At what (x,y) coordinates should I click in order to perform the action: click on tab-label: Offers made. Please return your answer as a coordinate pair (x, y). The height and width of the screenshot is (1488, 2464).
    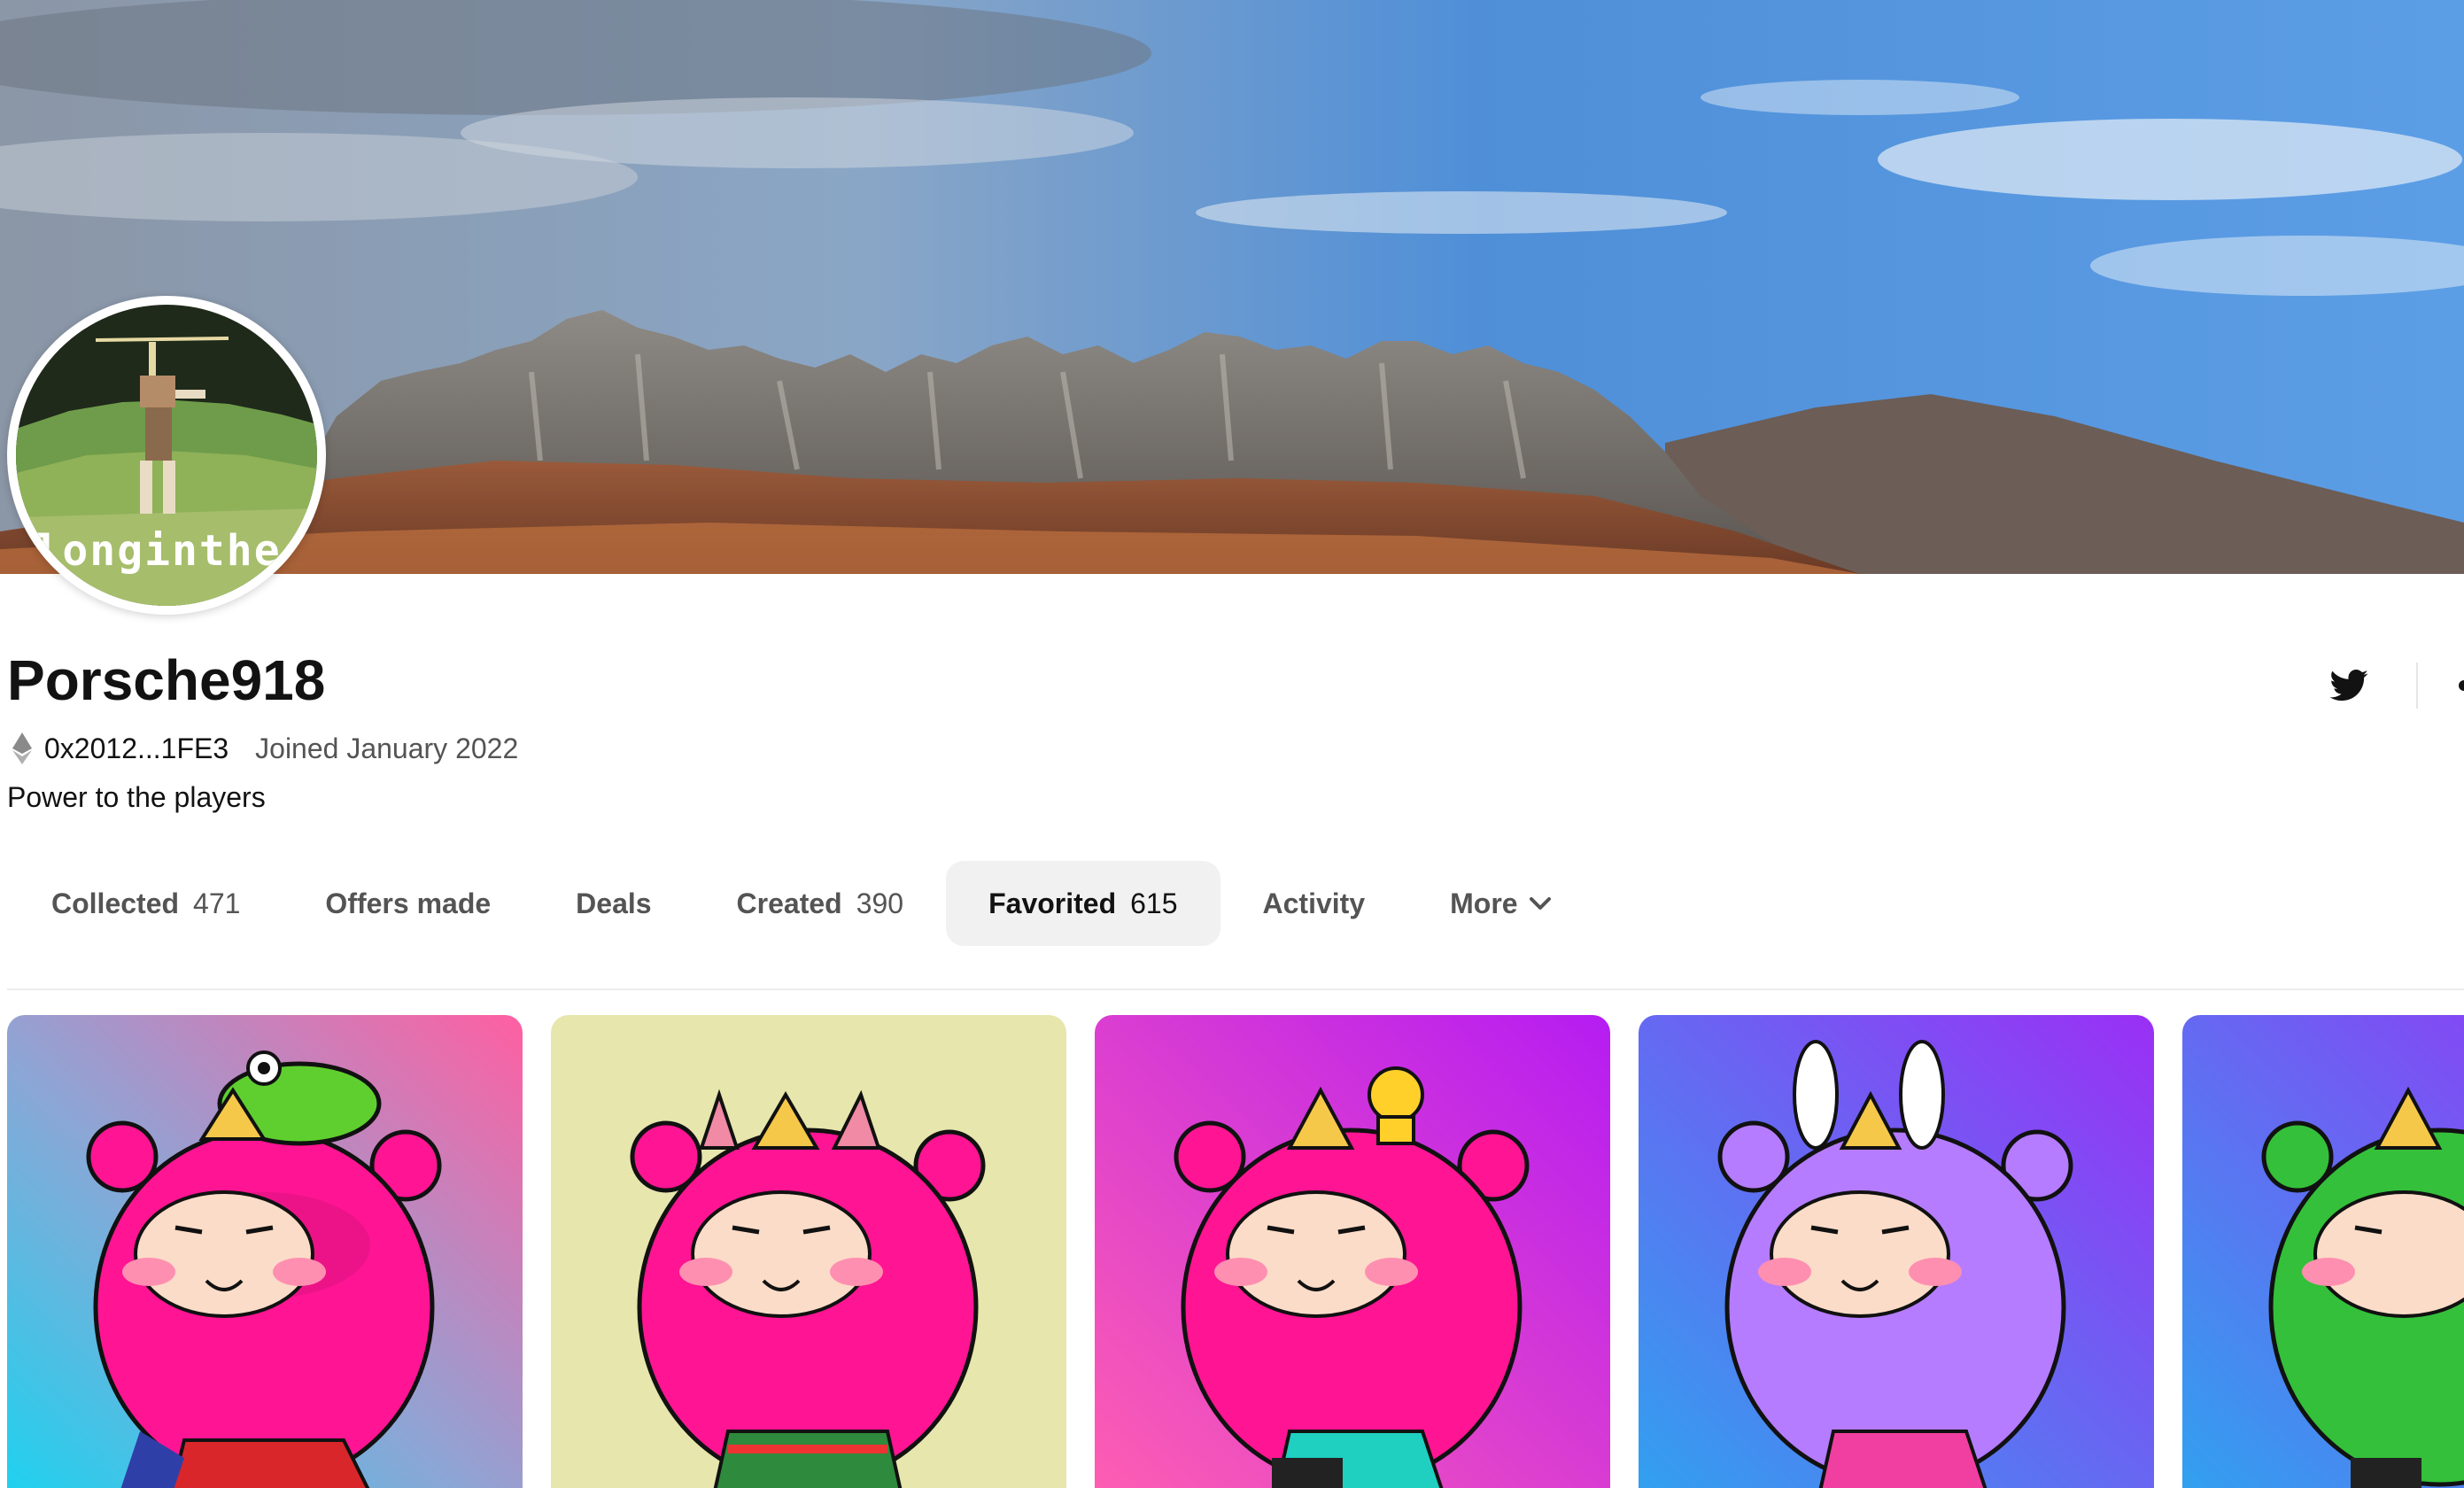
    Looking at the image, I should click on (408, 903).